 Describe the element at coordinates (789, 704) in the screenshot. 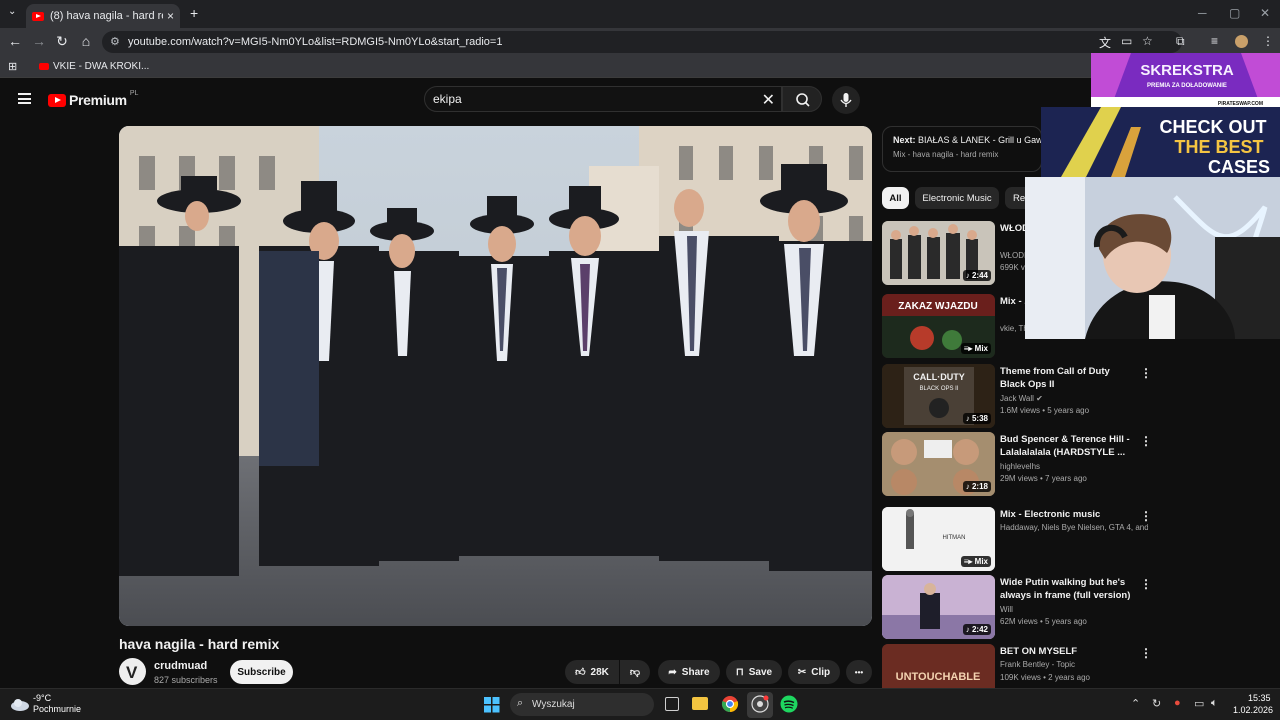

I see `spotify-icon` at that location.